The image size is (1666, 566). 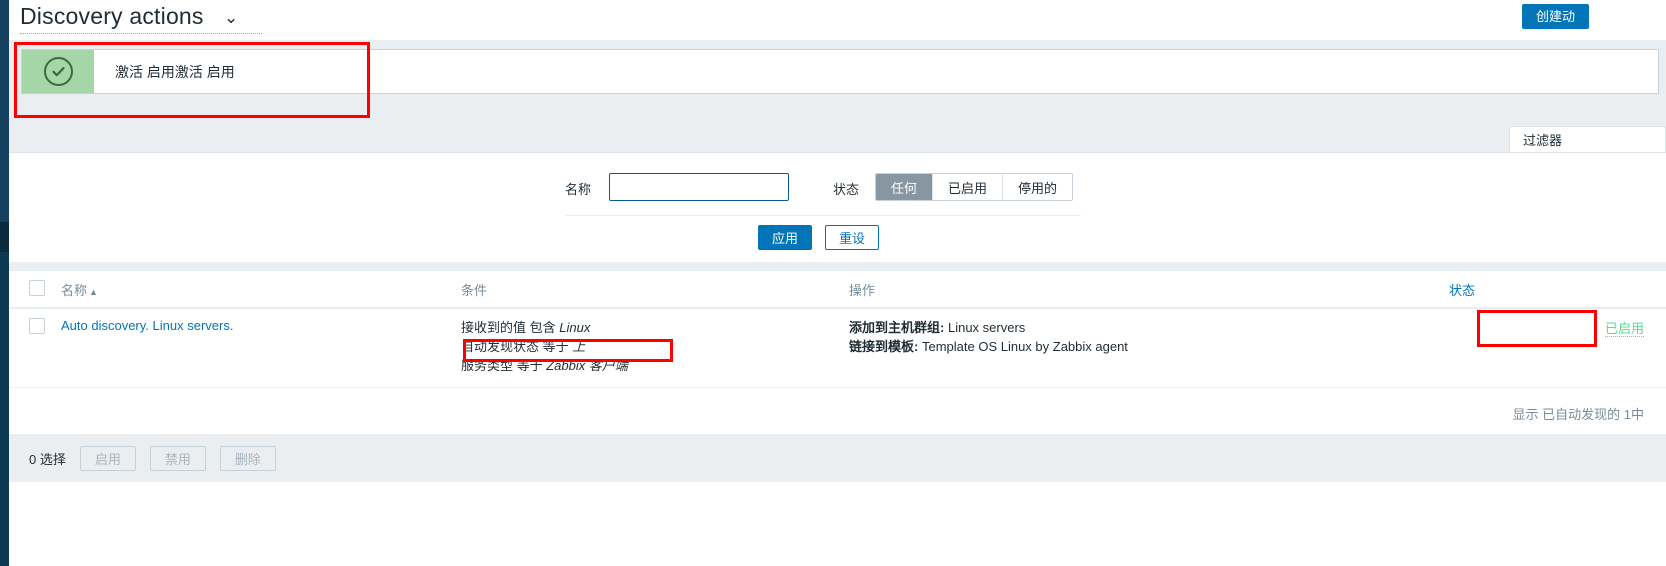 I want to click on row-status-cell: 已启用, so click(x=1557, y=348).